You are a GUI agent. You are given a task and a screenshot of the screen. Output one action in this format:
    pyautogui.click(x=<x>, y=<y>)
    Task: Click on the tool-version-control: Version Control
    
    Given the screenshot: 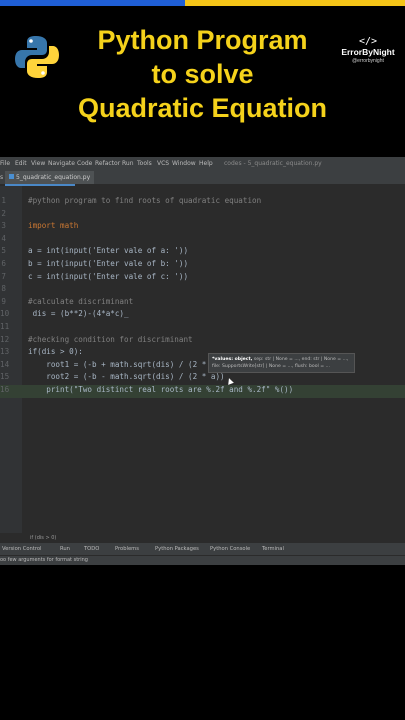 What is the action you would take?
    pyautogui.click(x=21, y=549)
    